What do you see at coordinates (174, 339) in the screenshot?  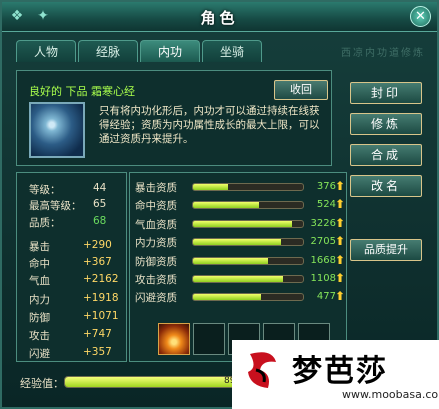 I see `fire-skill-icon` at bounding box center [174, 339].